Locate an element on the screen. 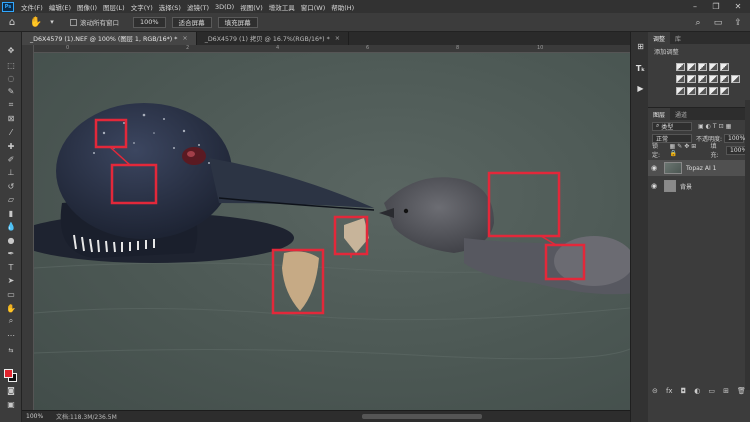 The height and width of the screenshot is (422, 750). gradient-tool-icon: ▮ is located at coordinates (11, 213).